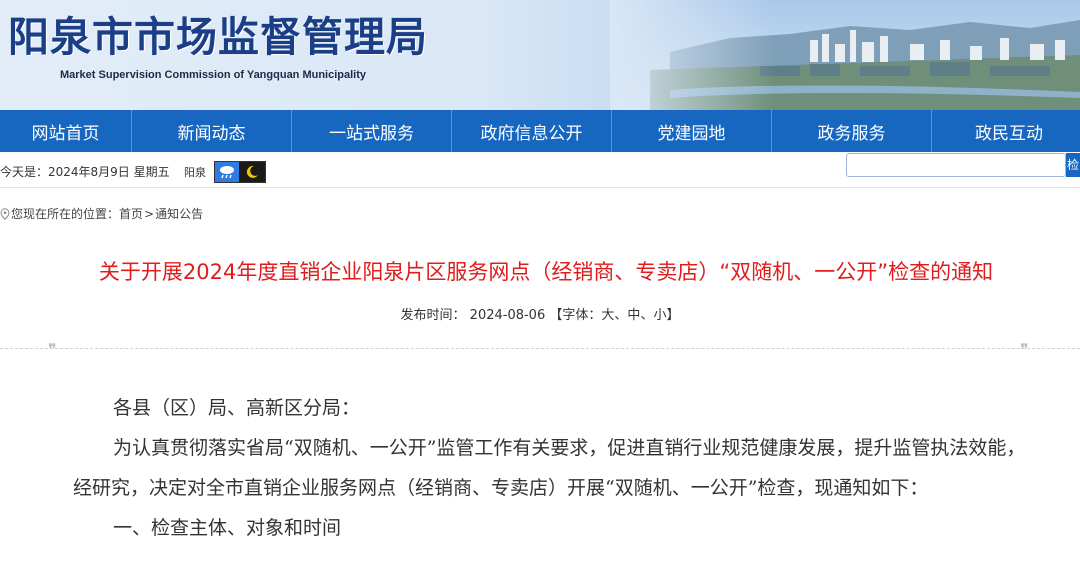 This screenshot has width=1080, height=585. Describe the element at coordinates (692, 131) in the screenshot. I see `nav-item-party-building: 党建园地` at that location.